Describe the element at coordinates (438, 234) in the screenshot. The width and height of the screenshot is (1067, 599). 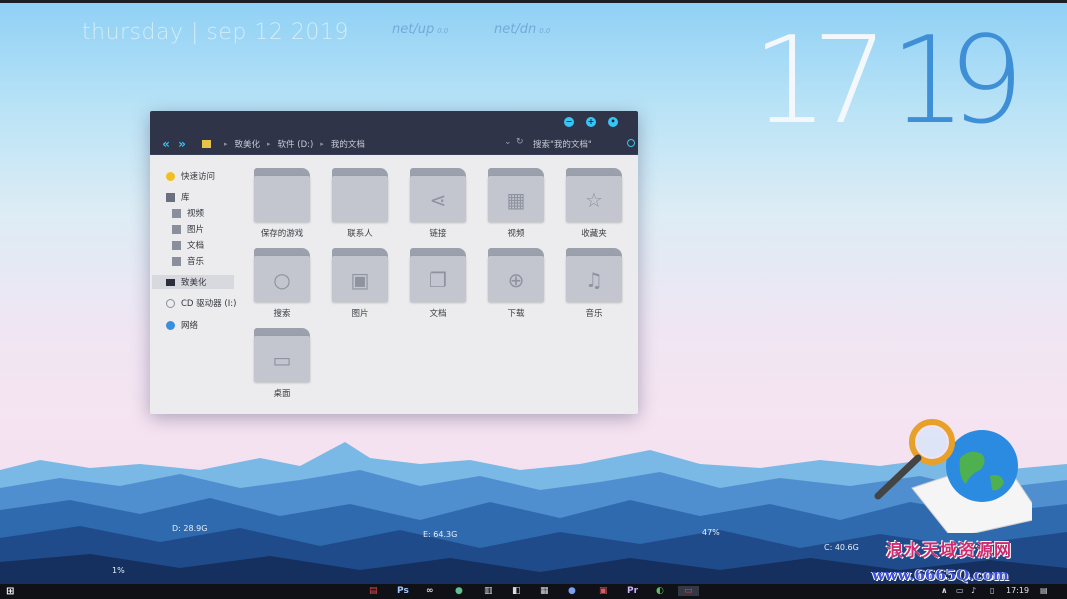
I see `folder-label: 链接` at that location.